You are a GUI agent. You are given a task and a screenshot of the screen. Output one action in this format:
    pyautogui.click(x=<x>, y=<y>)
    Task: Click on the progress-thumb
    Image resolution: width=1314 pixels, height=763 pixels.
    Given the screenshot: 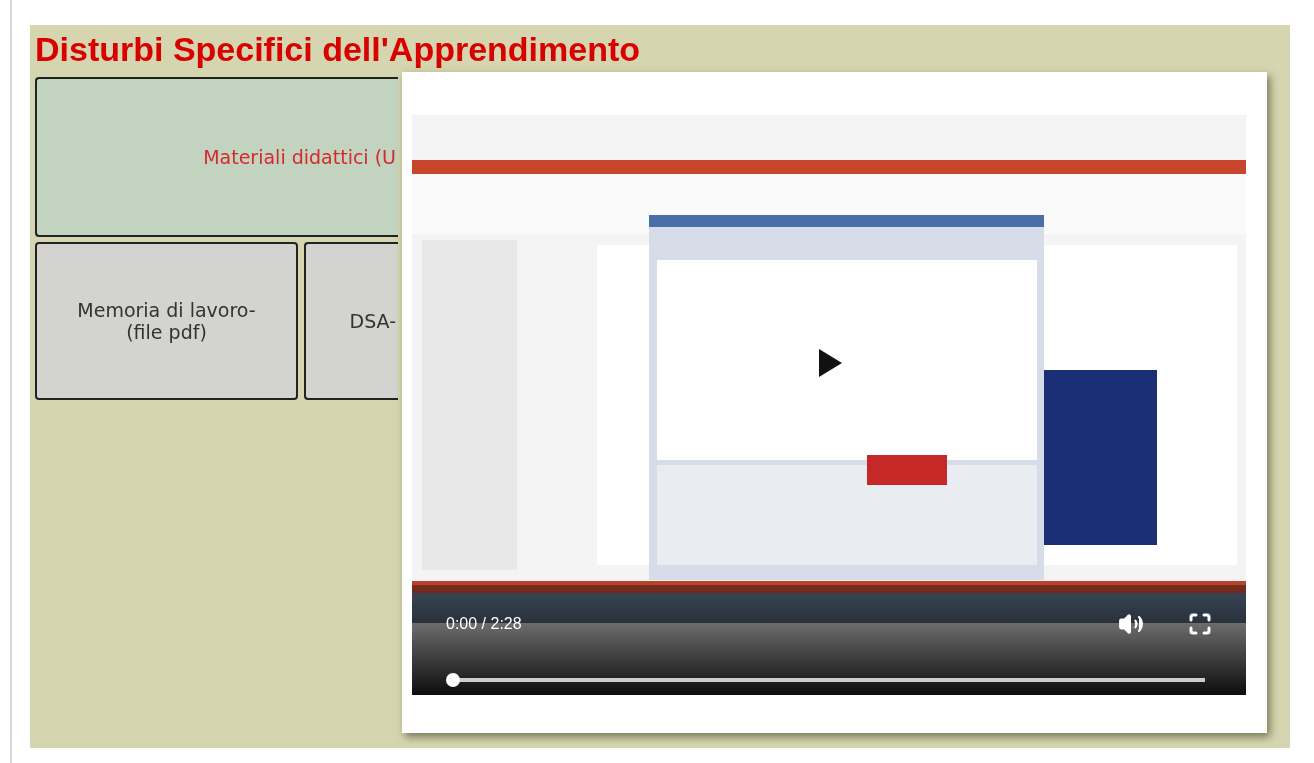 What is the action you would take?
    pyautogui.click(x=453, y=680)
    